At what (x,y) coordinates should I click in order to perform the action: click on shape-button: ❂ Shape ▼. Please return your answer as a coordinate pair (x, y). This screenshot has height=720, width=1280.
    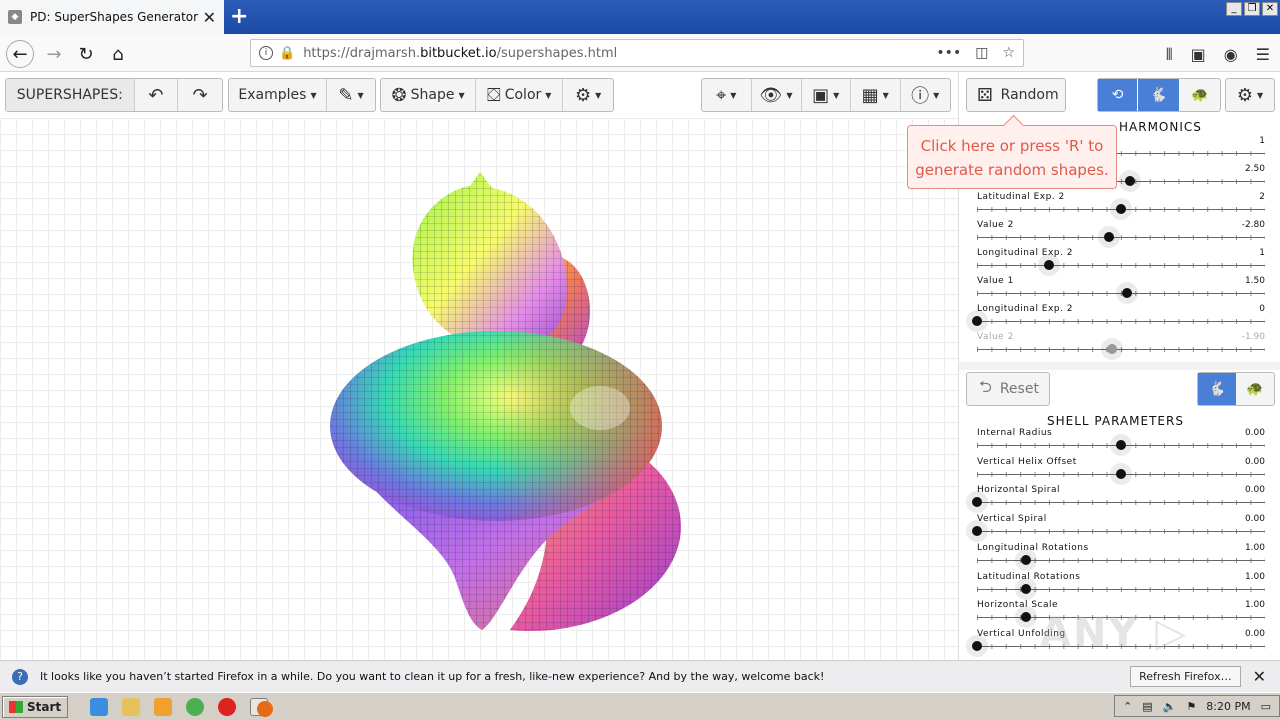
    Looking at the image, I should click on (429, 95).